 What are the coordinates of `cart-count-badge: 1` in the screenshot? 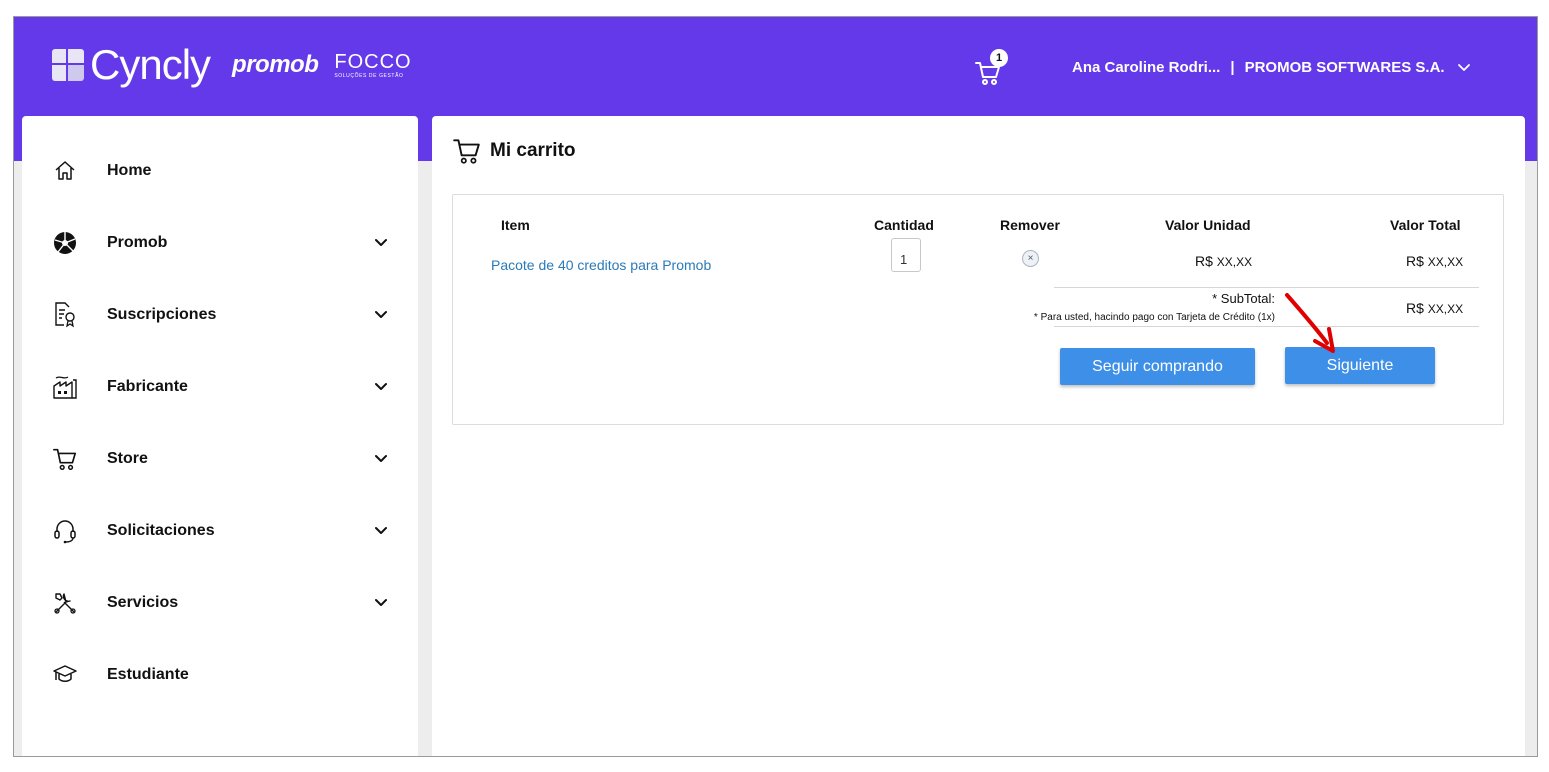 It's located at (999, 58).